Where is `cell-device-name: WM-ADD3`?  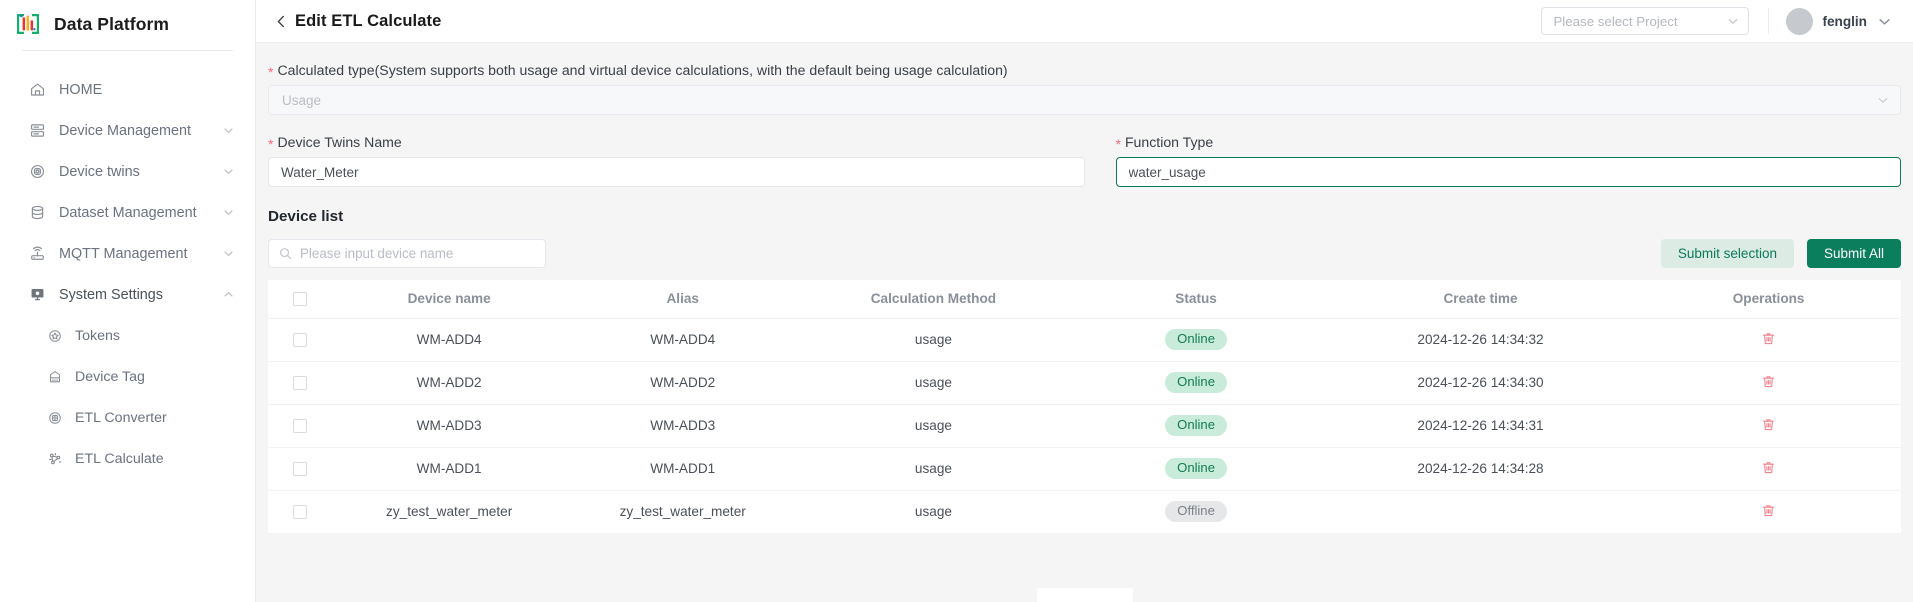
cell-device-name: WM-ADD3 is located at coordinates (449, 426).